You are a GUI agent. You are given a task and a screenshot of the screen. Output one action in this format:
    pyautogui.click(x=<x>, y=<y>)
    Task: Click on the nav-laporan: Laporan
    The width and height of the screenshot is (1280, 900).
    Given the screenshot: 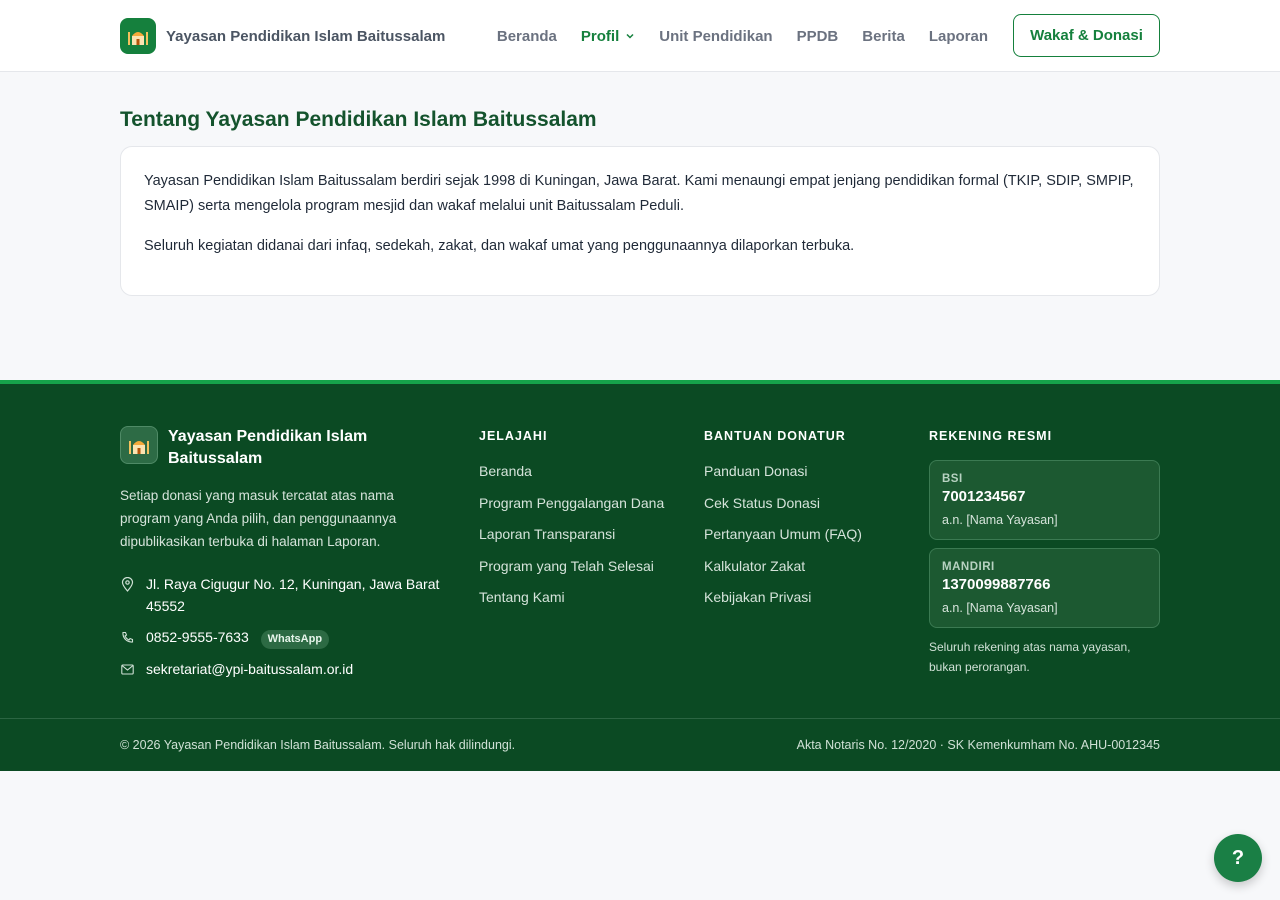 What is the action you would take?
    pyautogui.click(x=958, y=36)
    